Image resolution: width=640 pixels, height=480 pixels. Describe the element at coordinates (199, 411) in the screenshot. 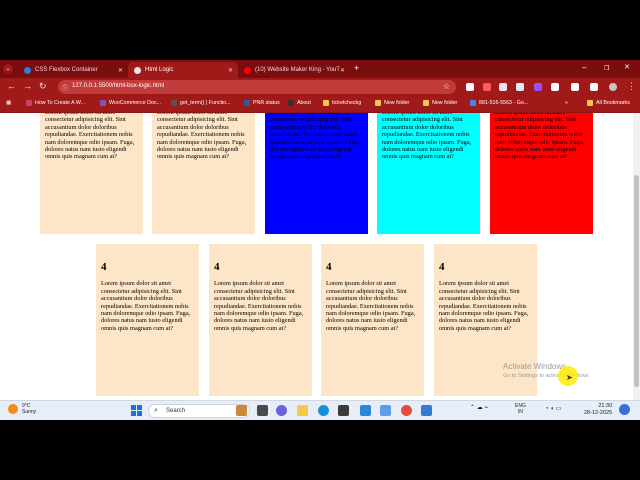

I see `taskbar-search: ⌕ Search` at that location.